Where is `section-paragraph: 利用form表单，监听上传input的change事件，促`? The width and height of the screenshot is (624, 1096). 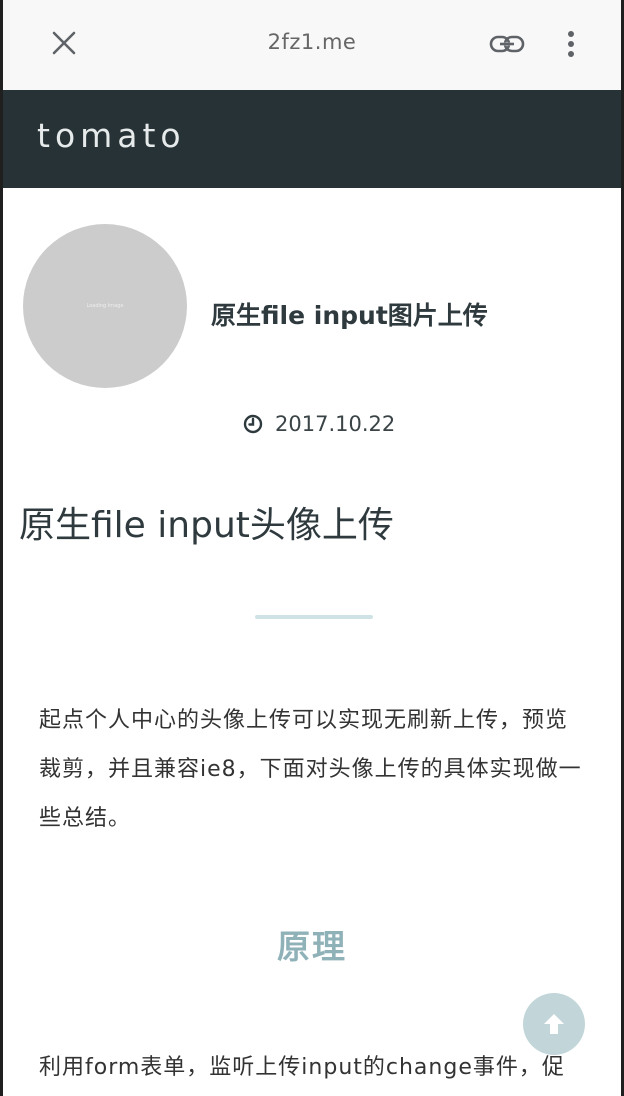 section-paragraph: 利用form表单，监听上传input的change事件，促 is located at coordinates (302, 1067).